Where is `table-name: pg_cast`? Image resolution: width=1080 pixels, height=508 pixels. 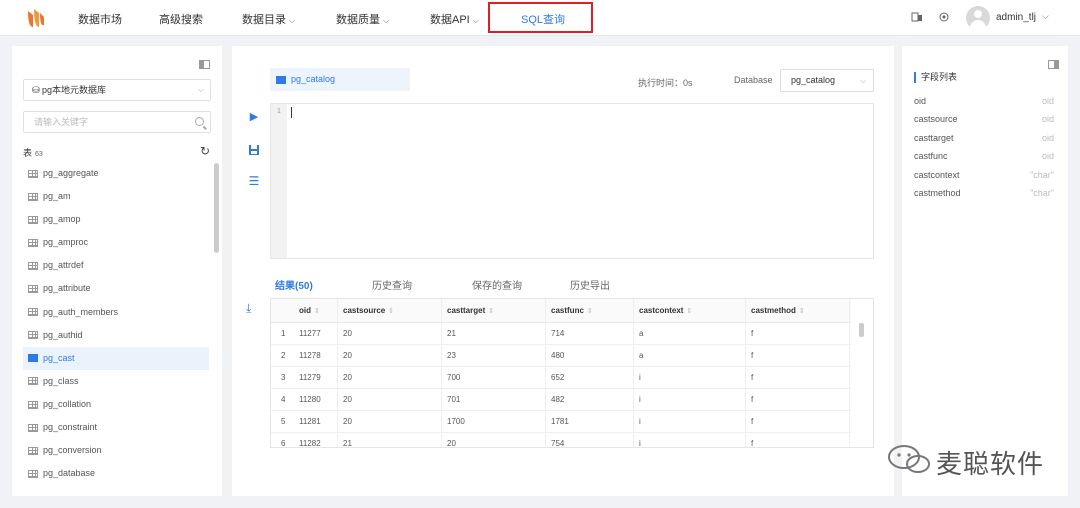
table-name: pg_cast is located at coordinates (59, 357).